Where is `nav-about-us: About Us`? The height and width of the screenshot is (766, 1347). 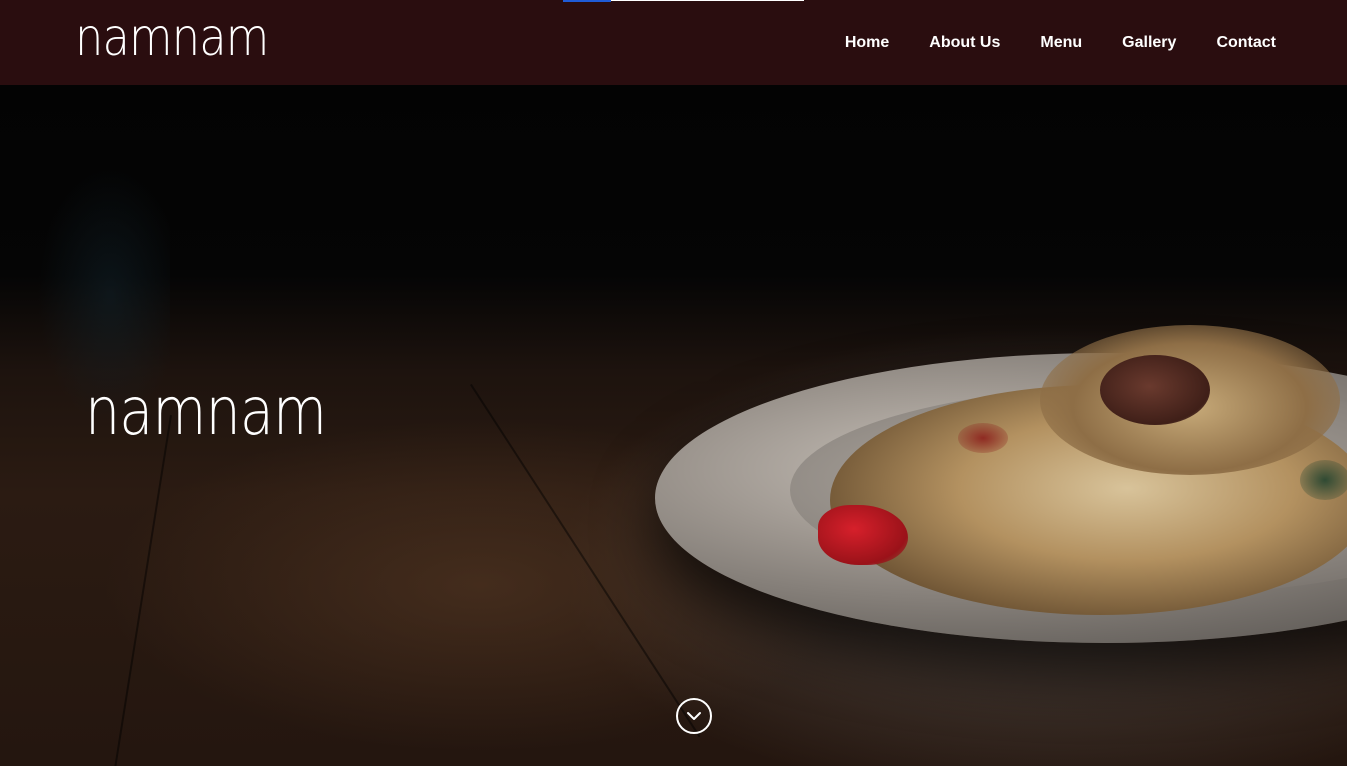
nav-about-us: About Us is located at coordinates (964, 43).